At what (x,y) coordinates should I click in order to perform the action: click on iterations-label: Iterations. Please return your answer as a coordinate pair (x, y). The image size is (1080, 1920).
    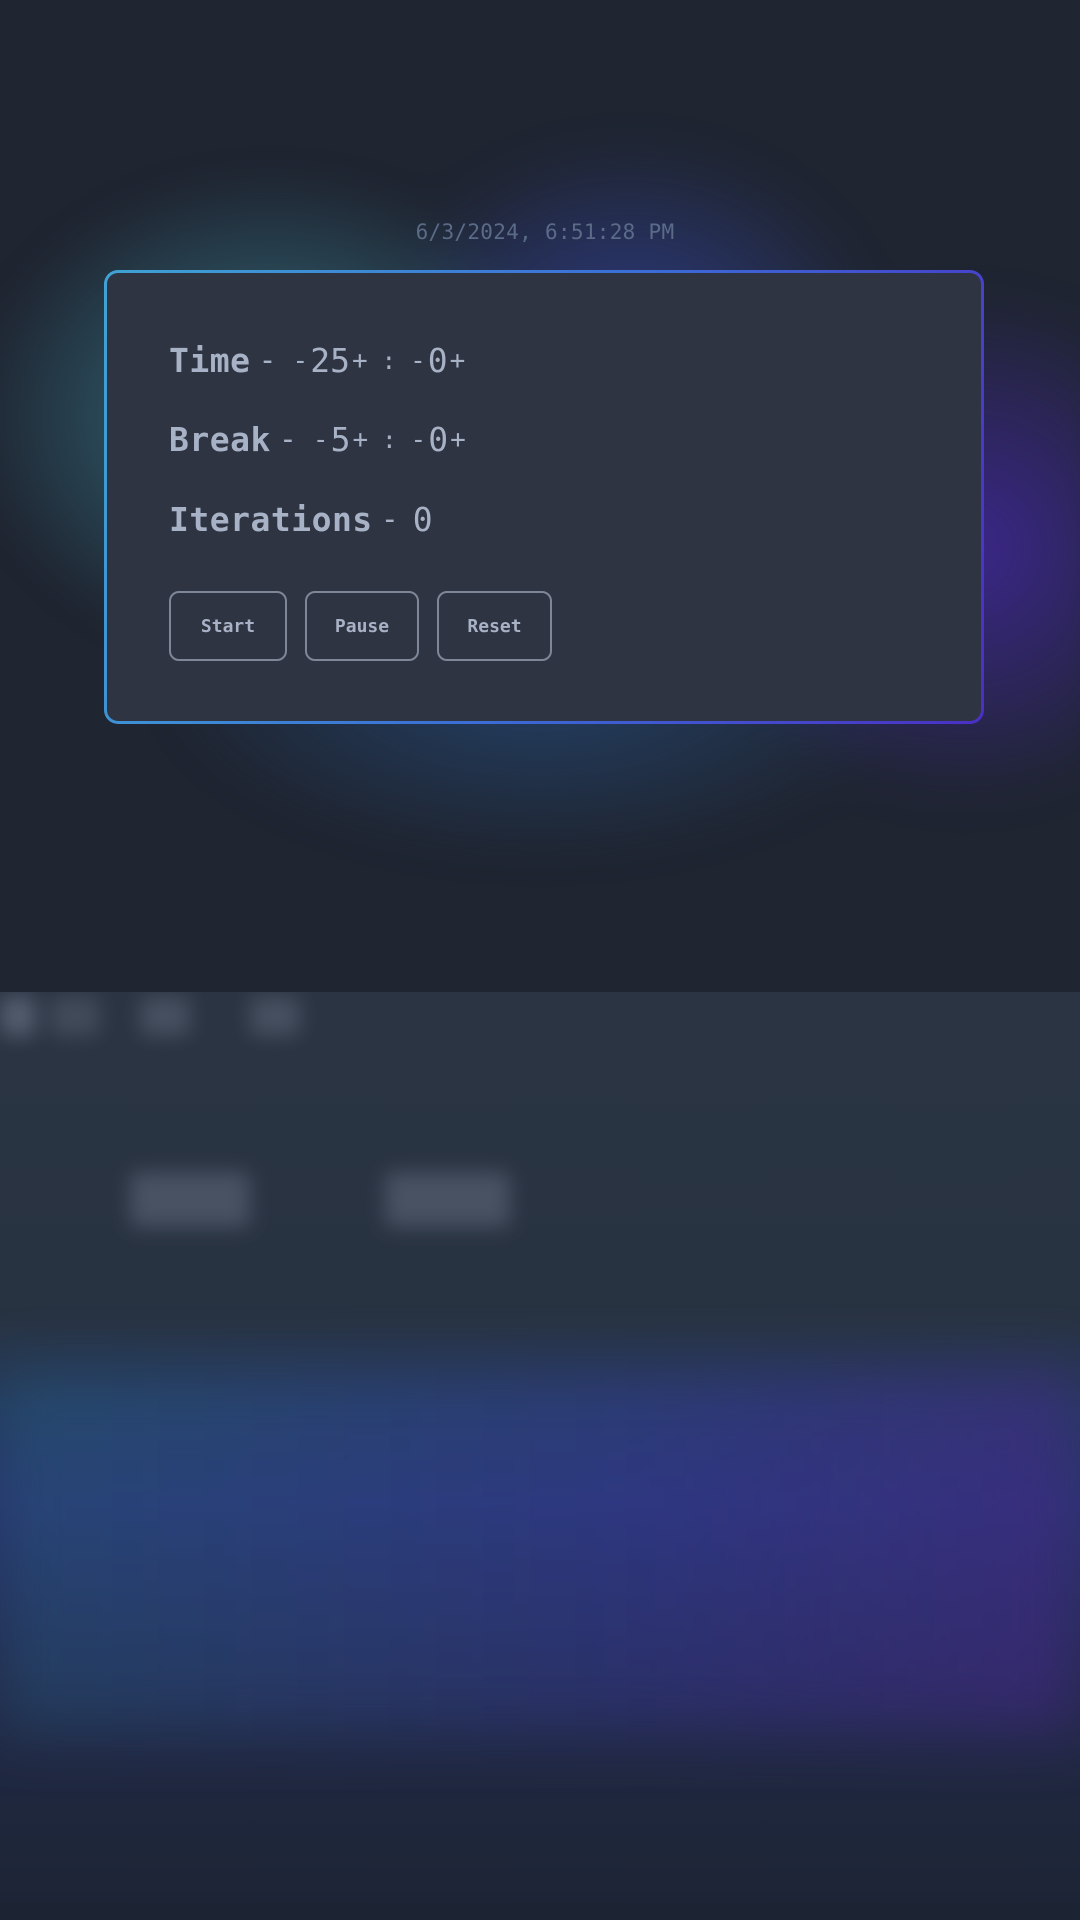
    Looking at the image, I should click on (271, 519).